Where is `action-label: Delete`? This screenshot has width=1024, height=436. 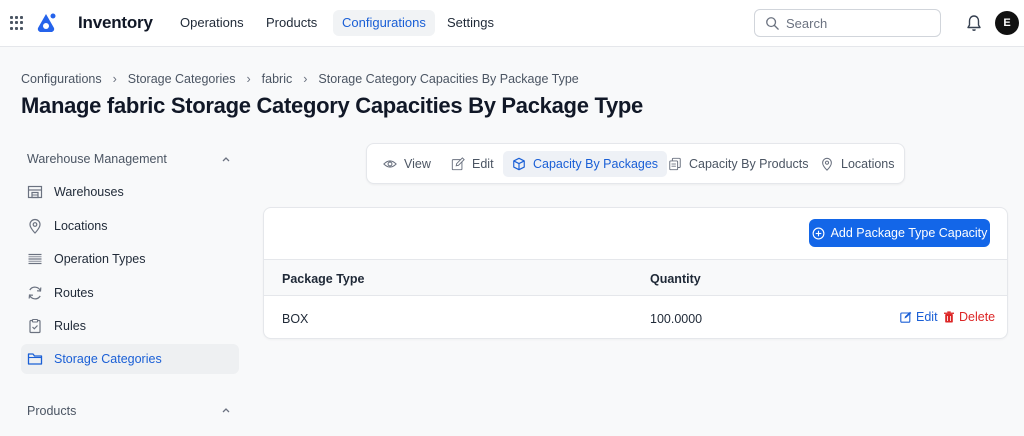 action-label: Delete is located at coordinates (977, 317).